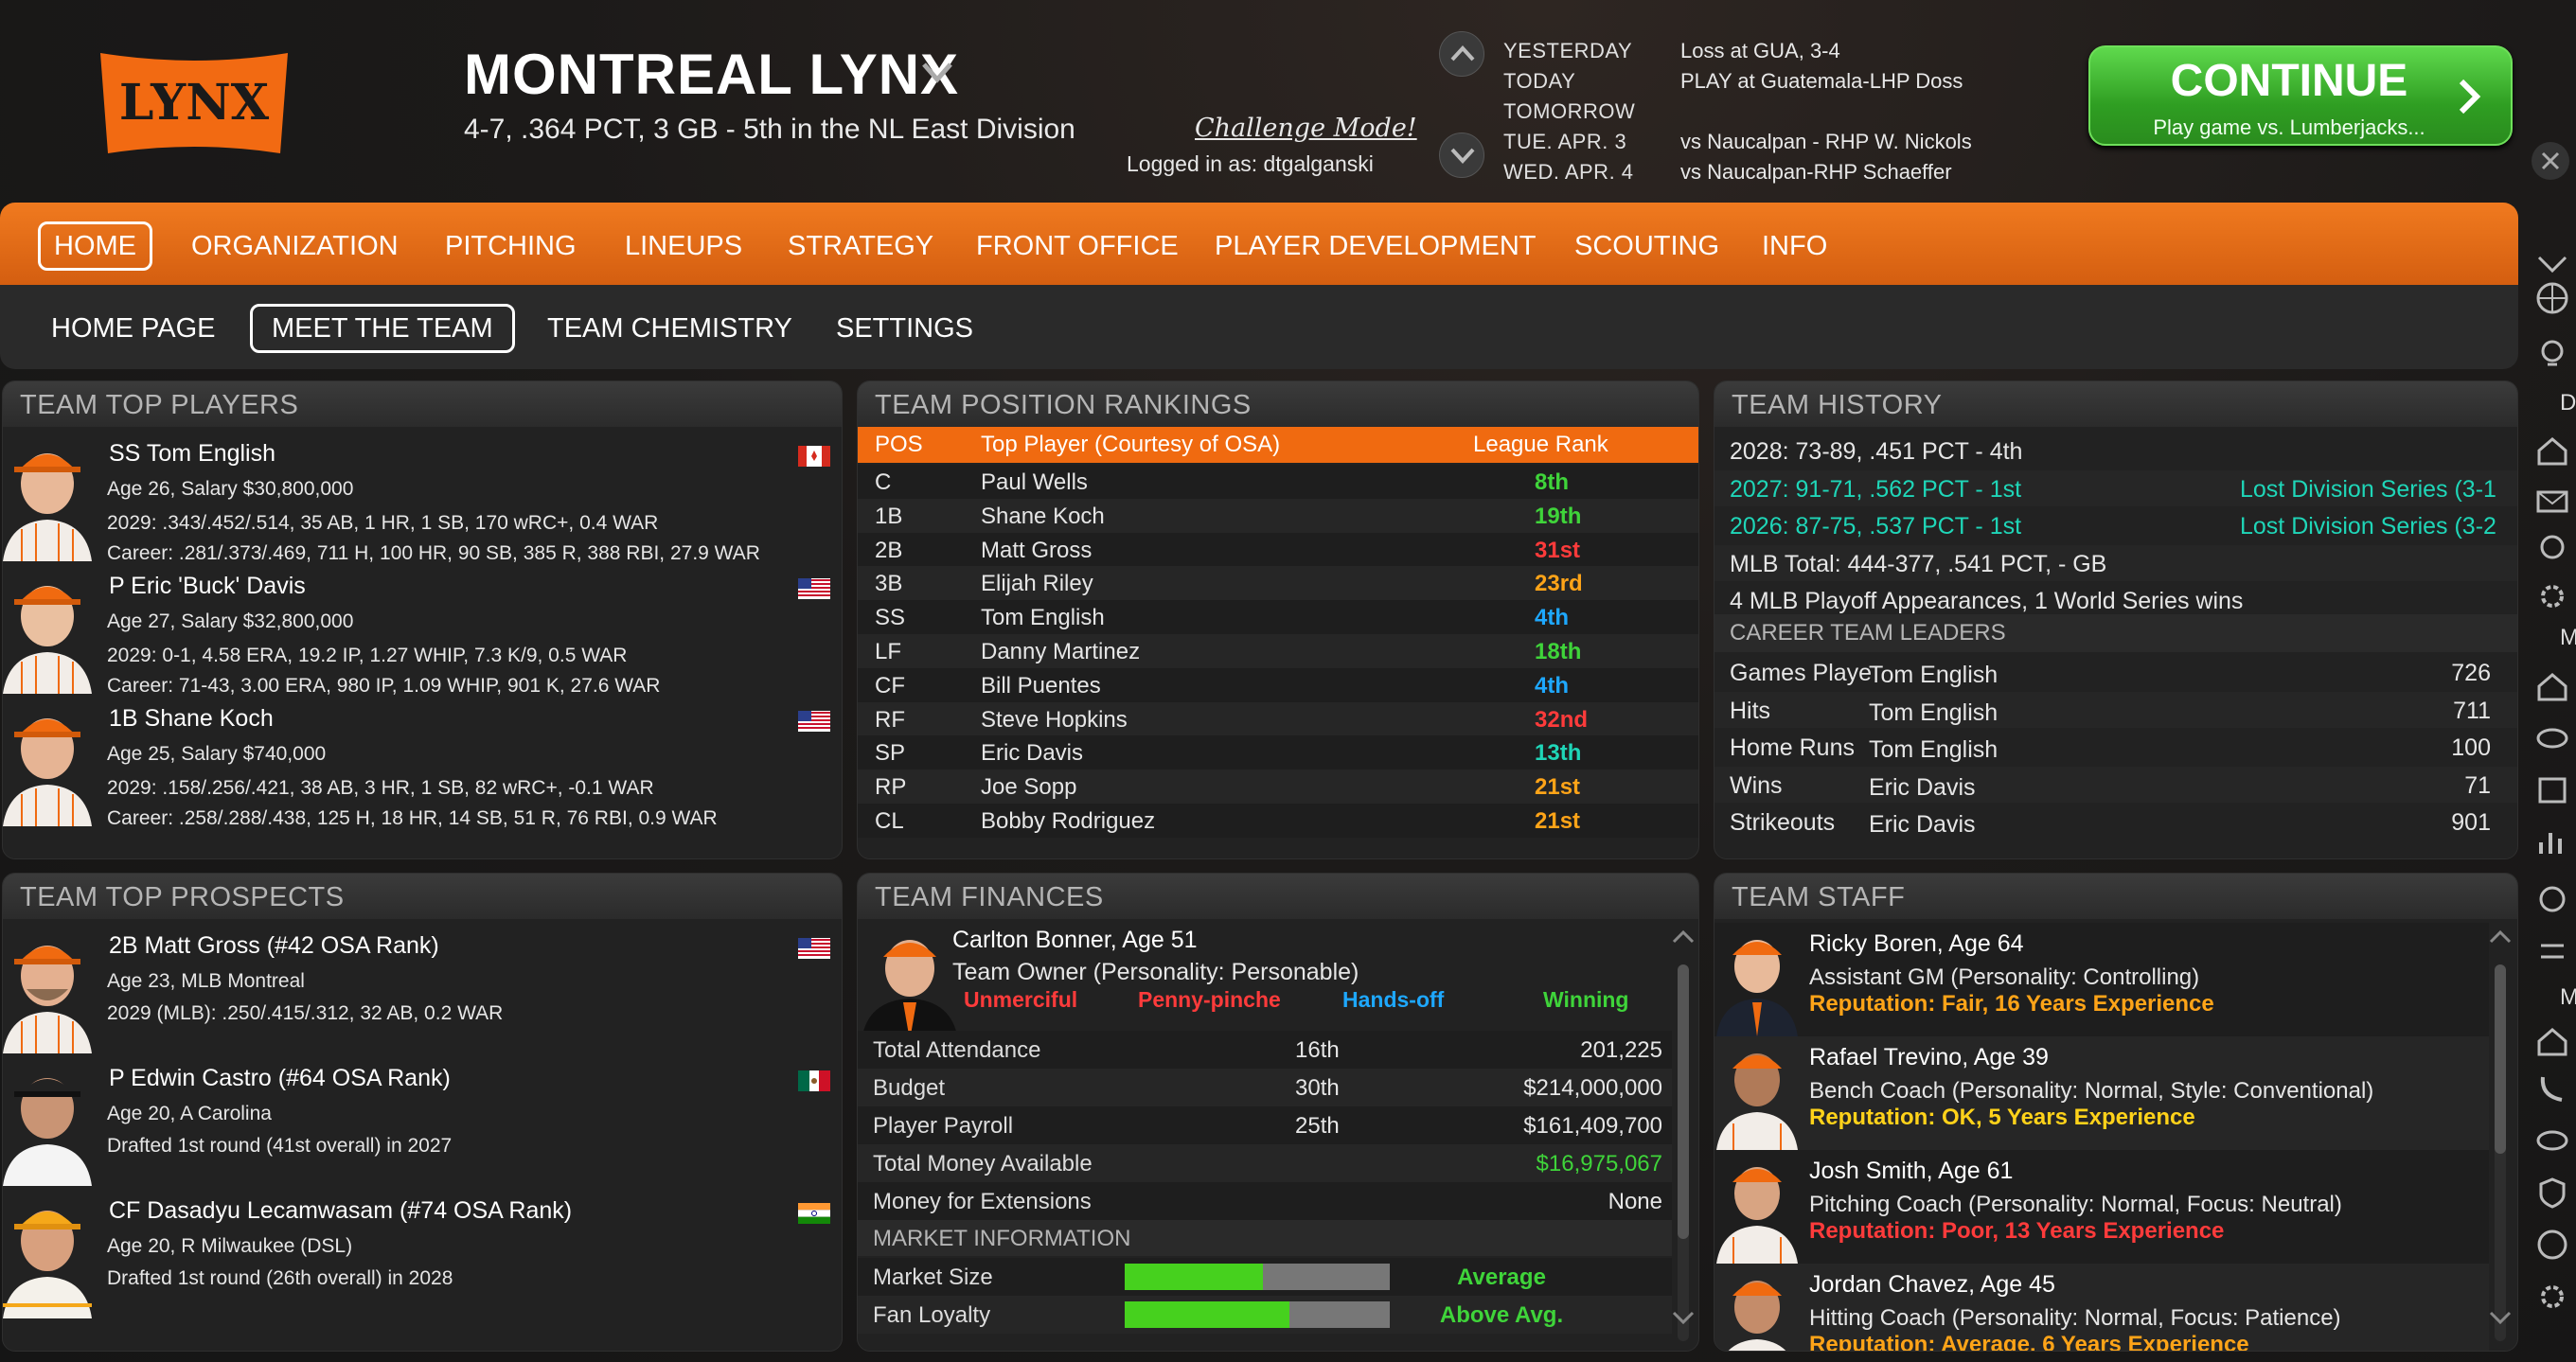 The width and height of the screenshot is (2576, 1362). I want to click on tab-player-development: PLAYER DEVELOPMENT, so click(1376, 246).